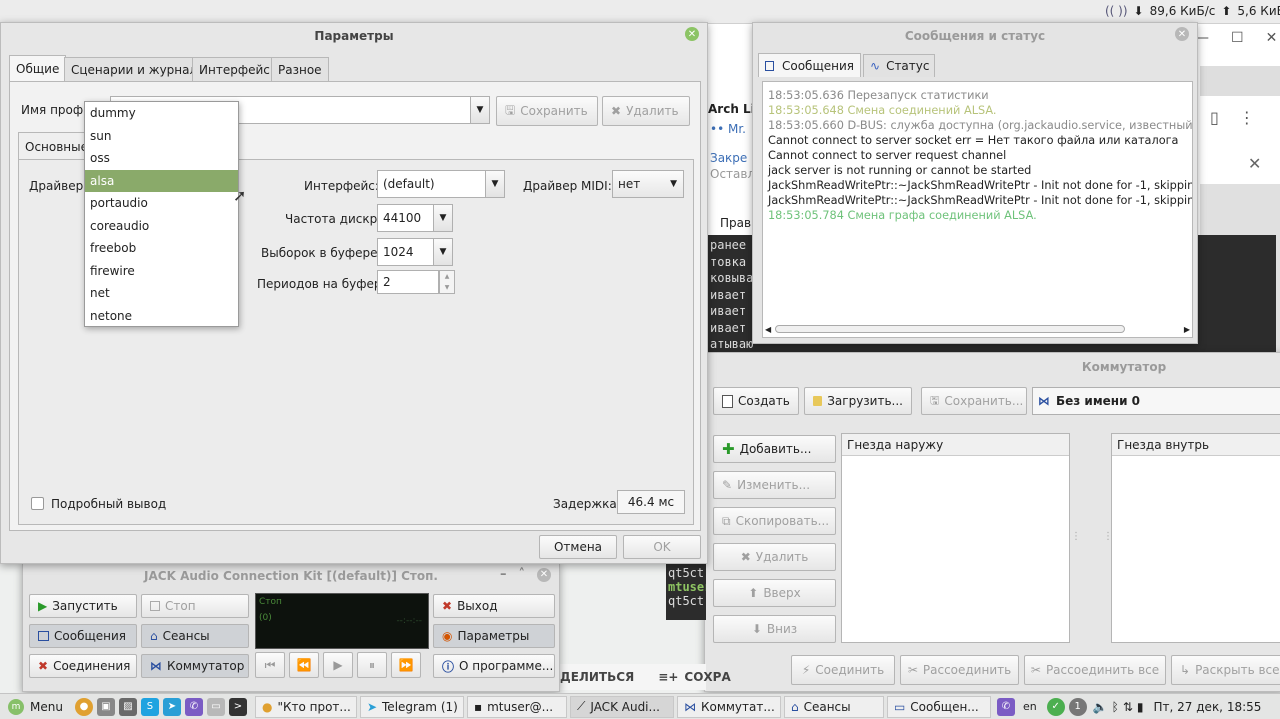  What do you see at coordinates (161, 316) in the screenshot?
I see `driver-option: netone` at bounding box center [161, 316].